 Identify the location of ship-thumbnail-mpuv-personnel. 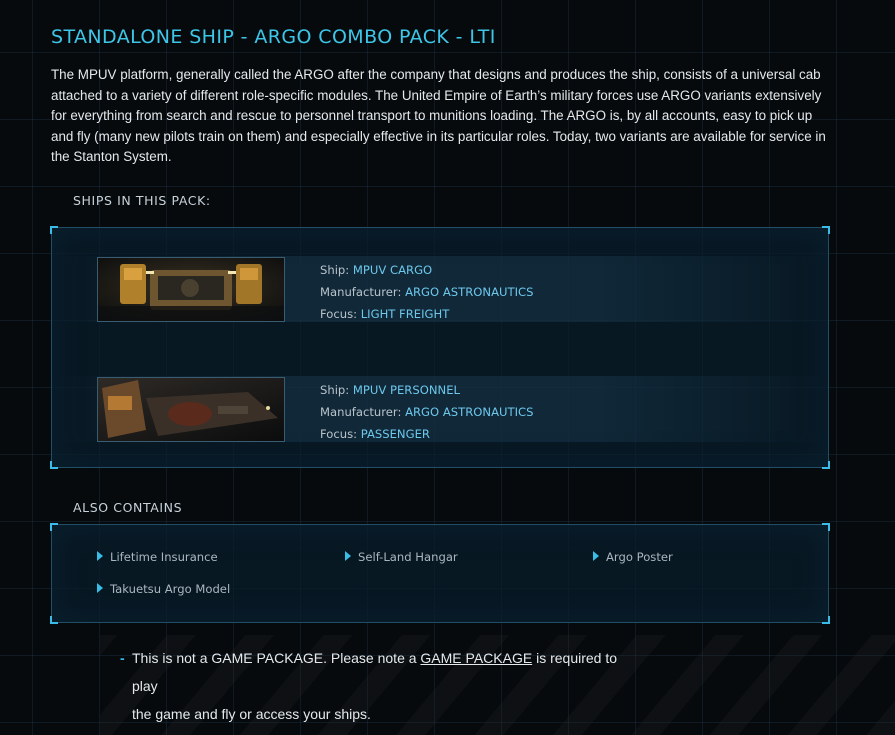
(191, 409).